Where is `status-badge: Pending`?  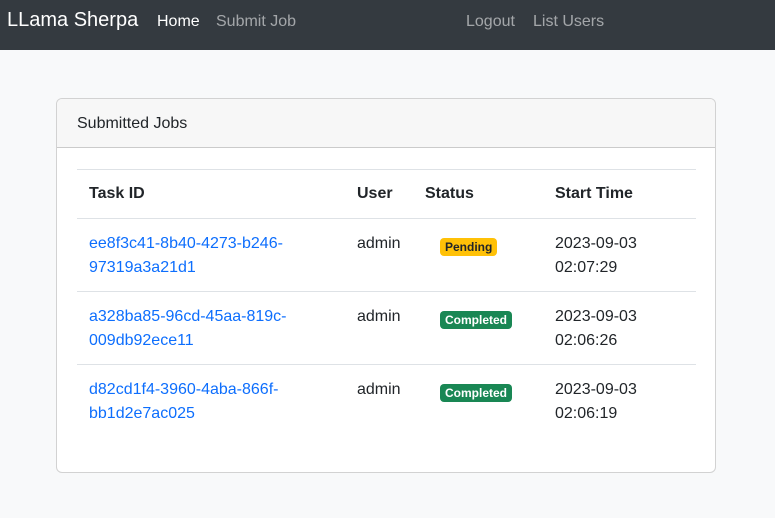 status-badge: Pending is located at coordinates (469, 247).